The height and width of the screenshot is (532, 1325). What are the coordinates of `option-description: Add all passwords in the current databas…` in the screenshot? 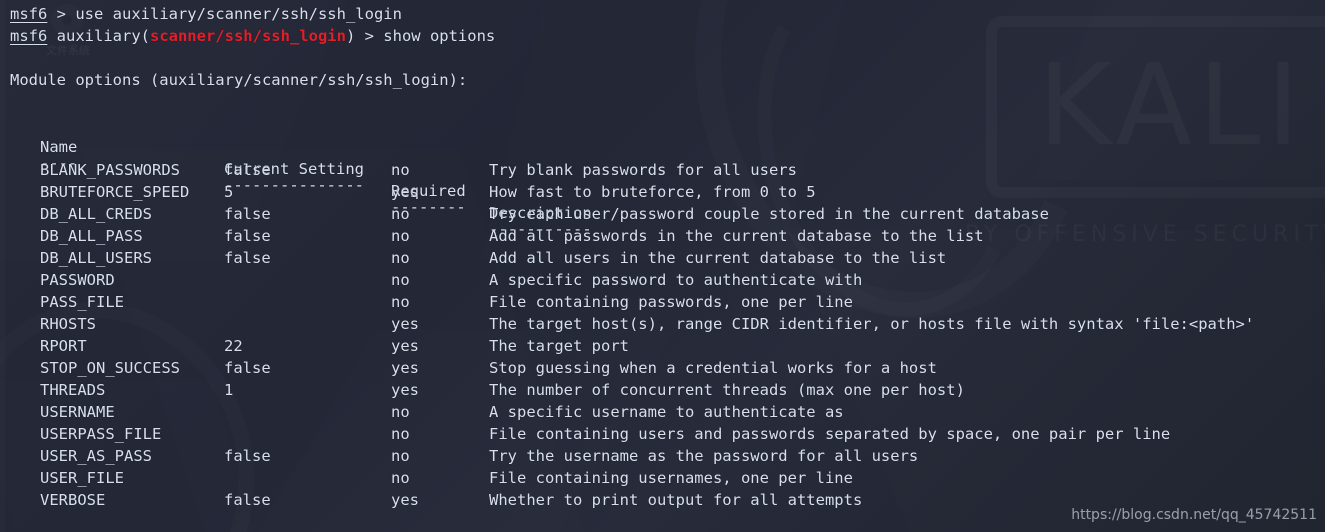 It's located at (736, 236).